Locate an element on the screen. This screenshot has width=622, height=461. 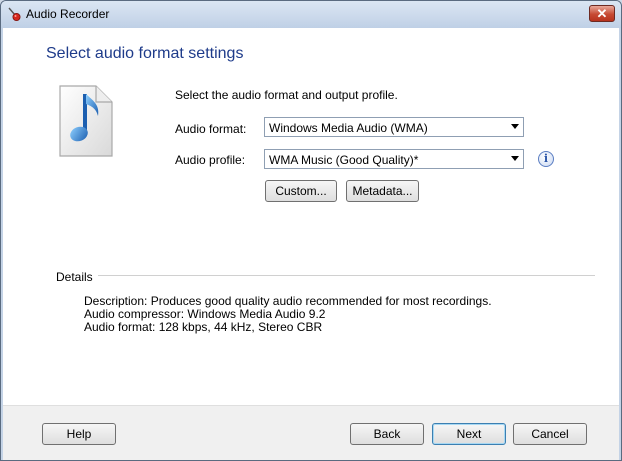
close-button: ✕ is located at coordinates (602, 13).